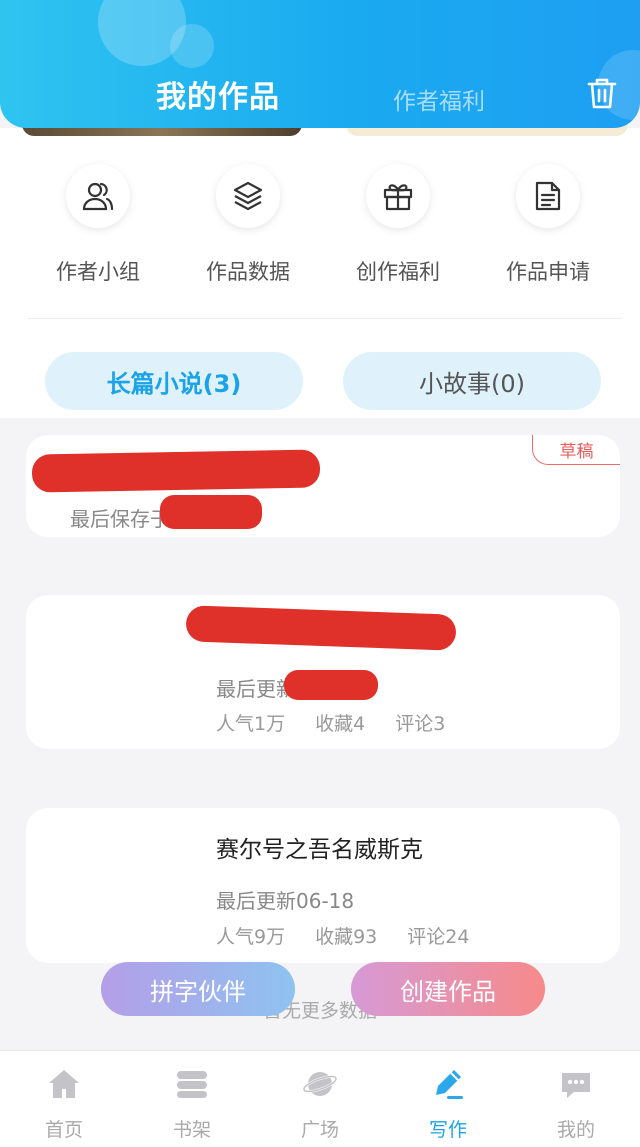 Image resolution: width=640 pixels, height=1147 pixels. Describe the element at coordinates (325, 318) in the screenshot. I see `divider` at that location.